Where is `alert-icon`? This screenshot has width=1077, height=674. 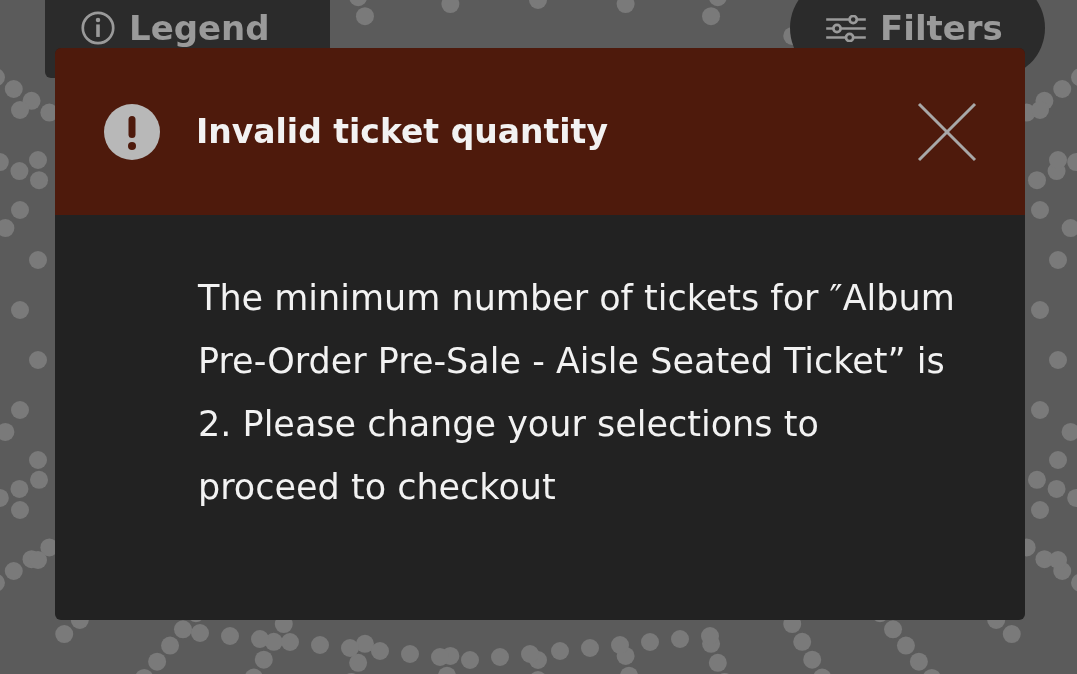
alert-icon is located at coordinates (132, 131).